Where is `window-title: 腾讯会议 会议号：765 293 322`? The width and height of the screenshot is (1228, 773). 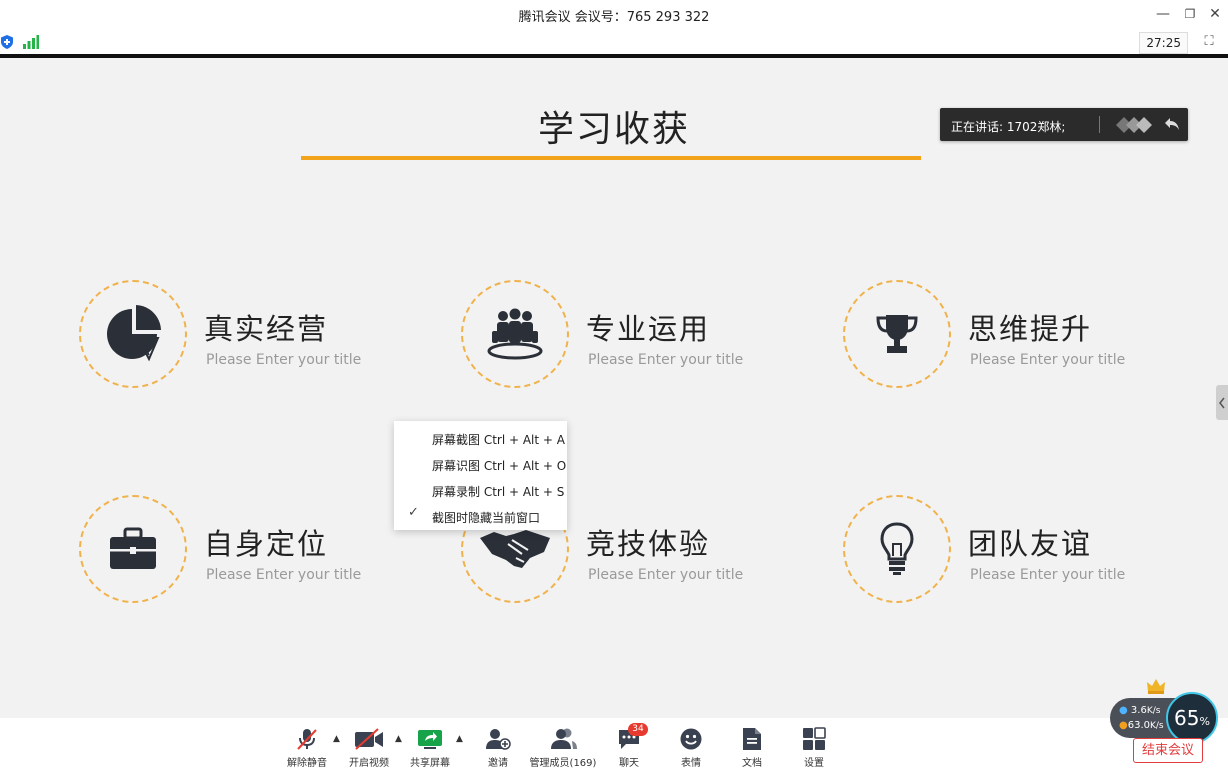 window-title: 腾讯会议 会议号：765 293 322 is located at coordinates (614, 17).